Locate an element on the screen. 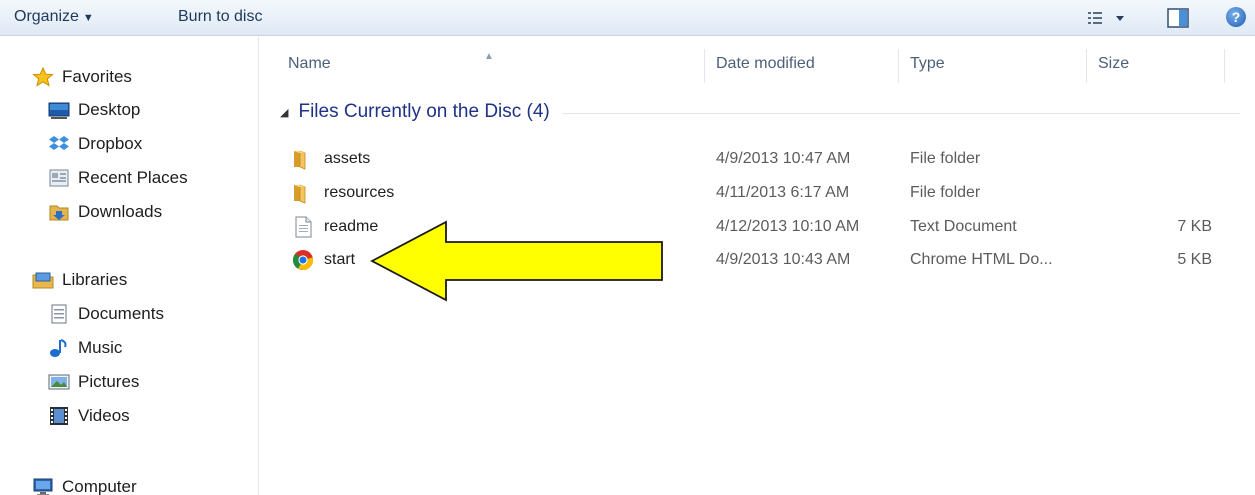 This screenshot has width=1255, height=495. collapse-triangle-icon: ◢ is located at coordinates (284, 112).